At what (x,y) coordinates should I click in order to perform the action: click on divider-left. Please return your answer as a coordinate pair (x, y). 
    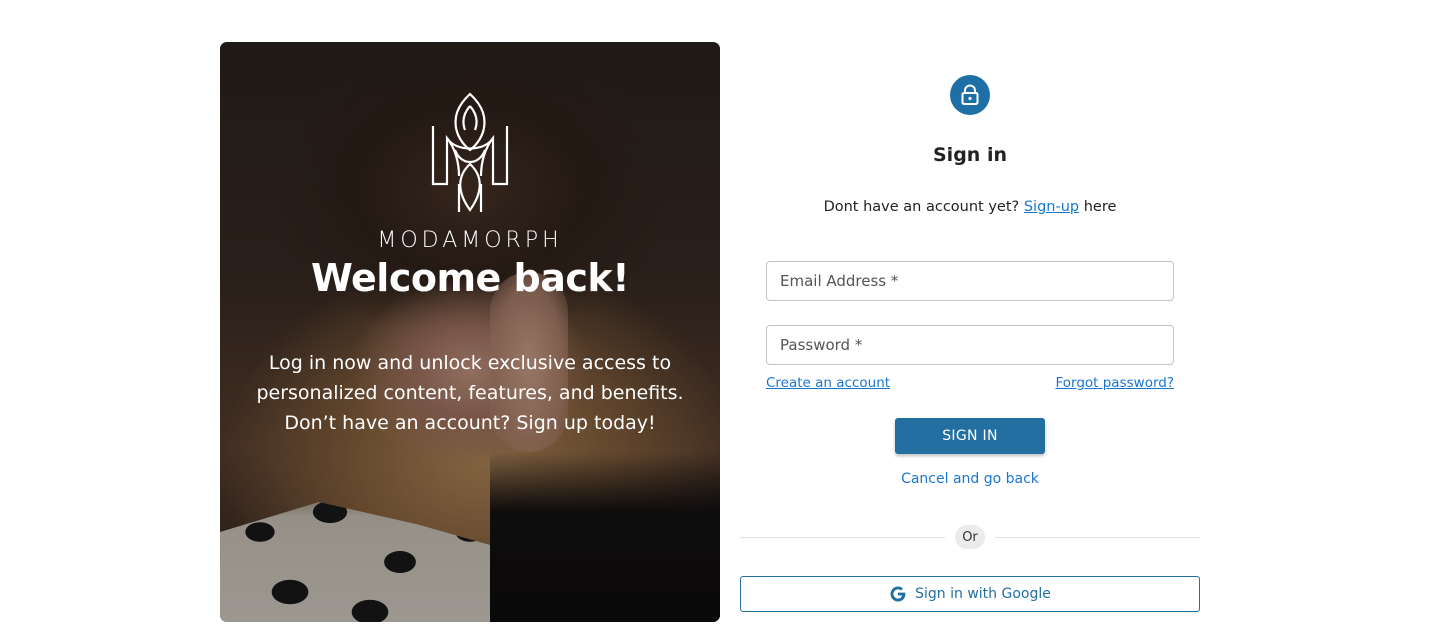
    Looking at the image, I should click on (842, 537).